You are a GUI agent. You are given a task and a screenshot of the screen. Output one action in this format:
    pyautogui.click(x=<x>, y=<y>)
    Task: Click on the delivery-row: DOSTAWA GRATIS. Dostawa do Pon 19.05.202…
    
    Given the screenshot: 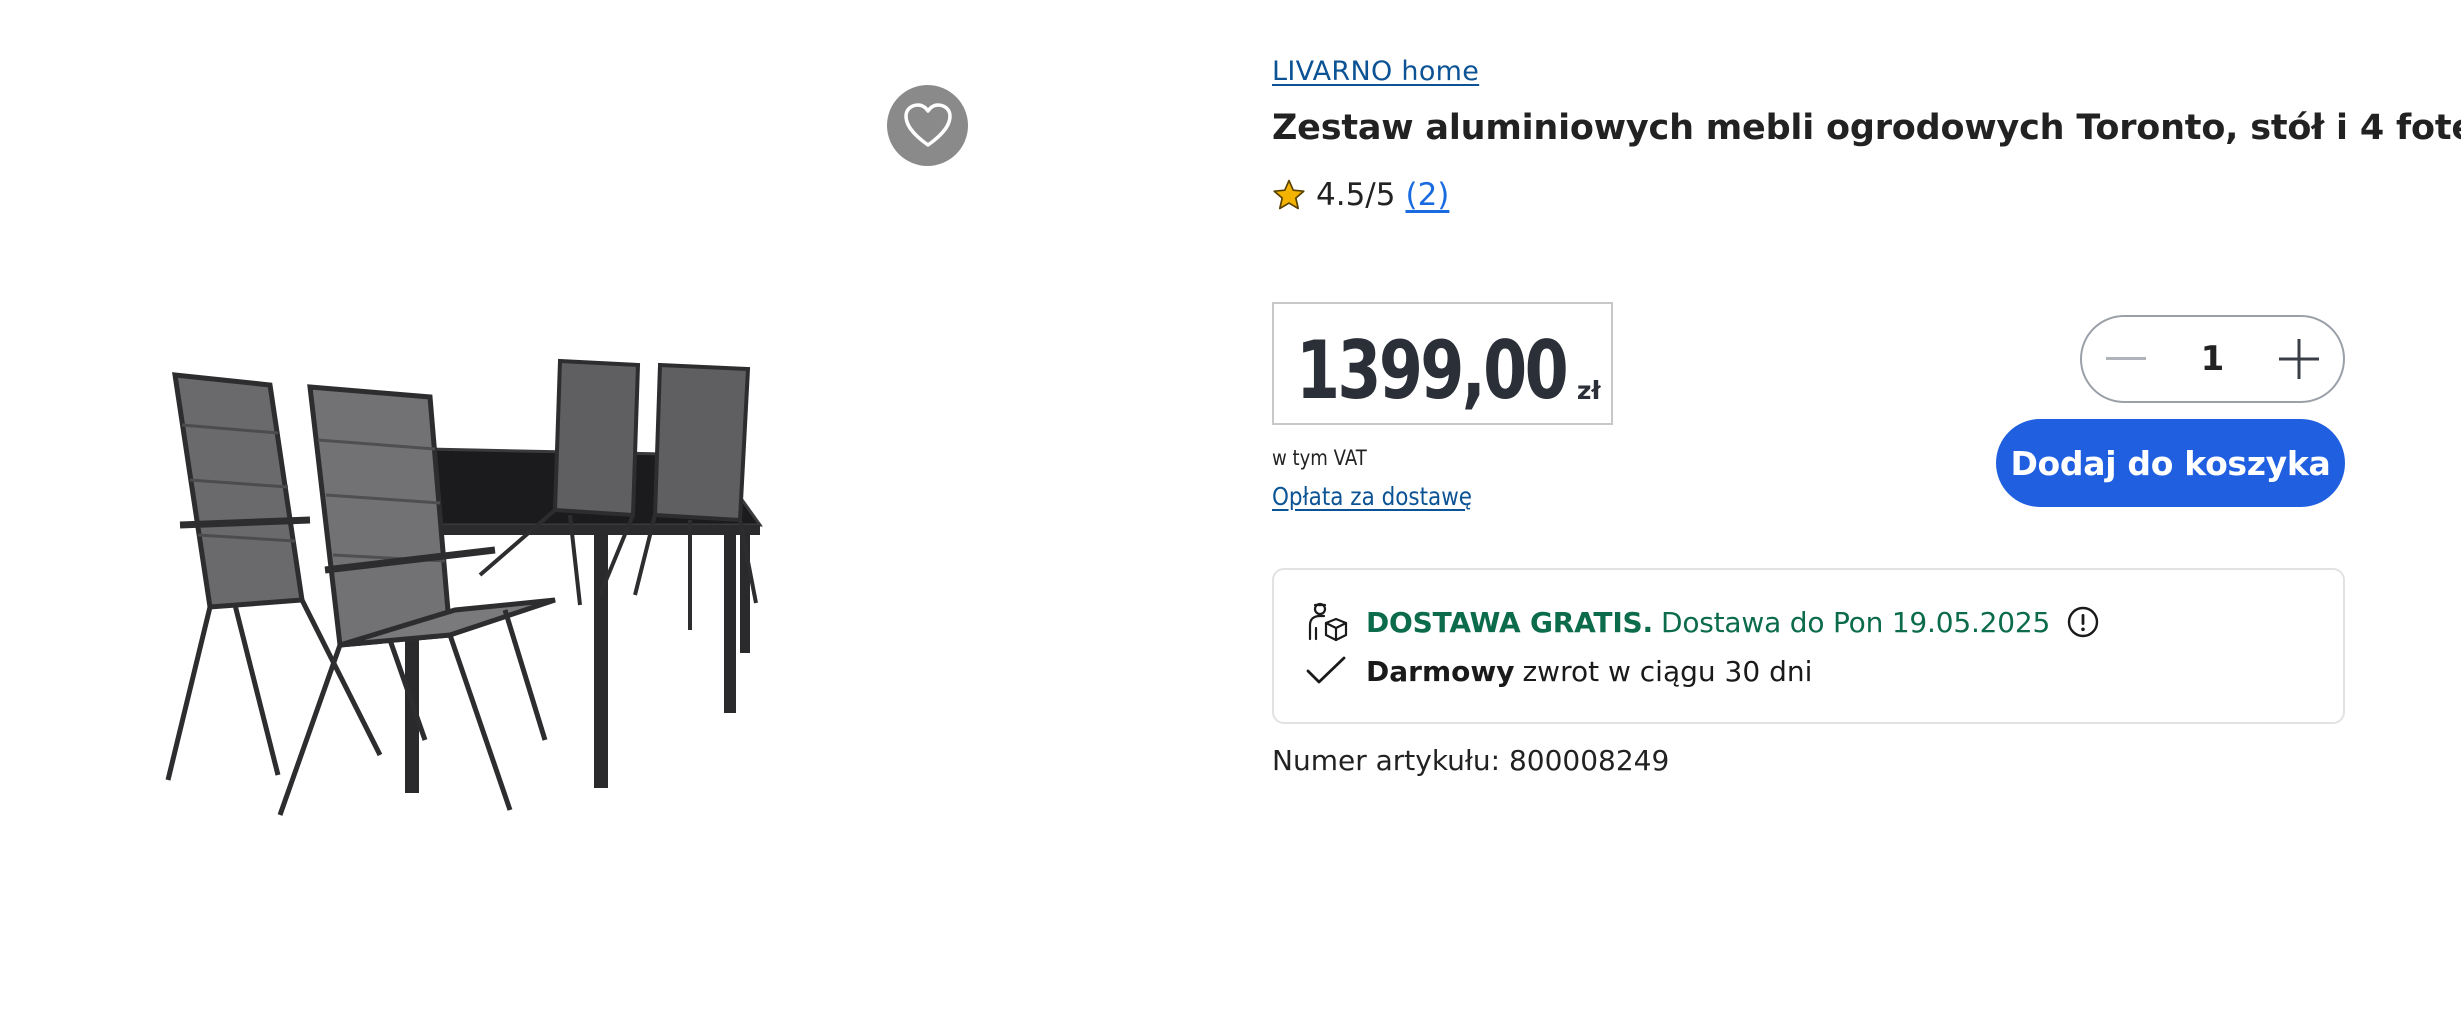 What is the action you would take?
    pyautogui.click(x=1824, y=622)
    